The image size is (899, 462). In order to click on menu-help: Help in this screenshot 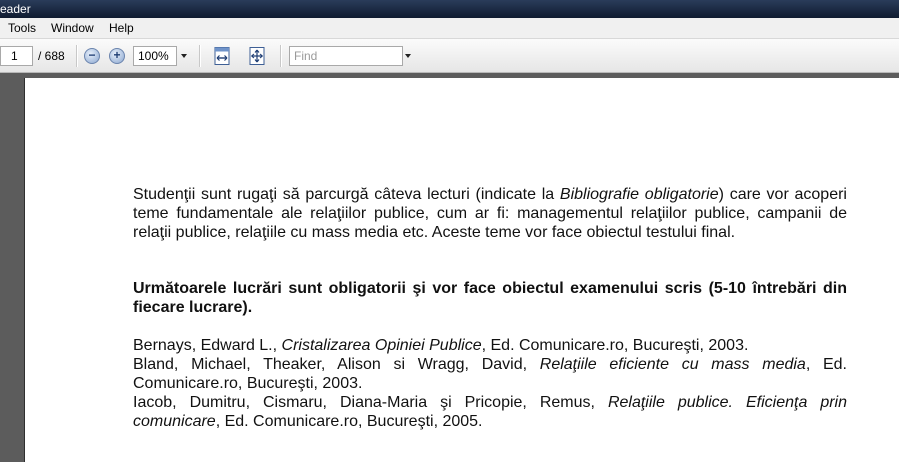, I will do `click(121, 28)`.